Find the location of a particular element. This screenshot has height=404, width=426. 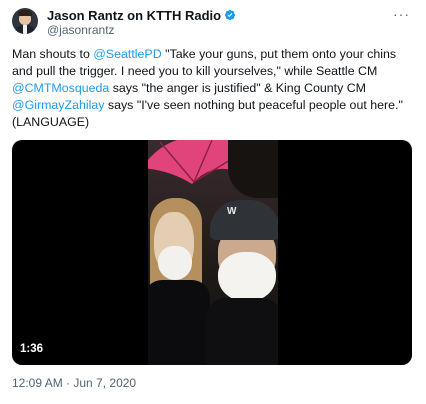

mention-link: @CMTMosqueda is located at coordinates (60, 88).